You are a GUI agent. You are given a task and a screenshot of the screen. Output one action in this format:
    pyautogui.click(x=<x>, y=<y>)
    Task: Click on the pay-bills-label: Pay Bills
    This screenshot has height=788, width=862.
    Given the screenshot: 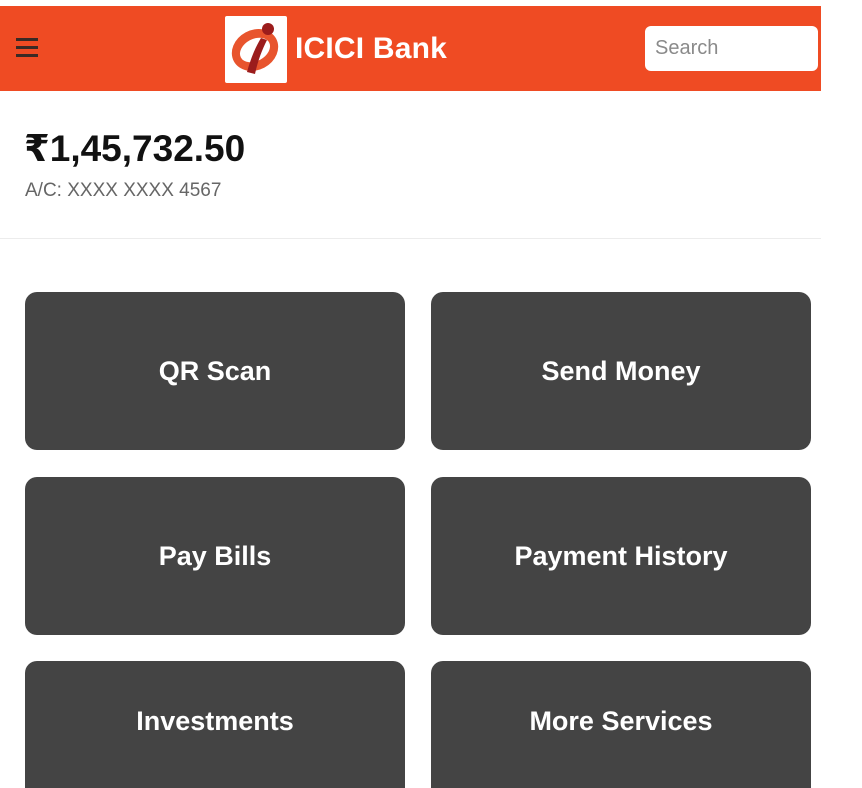 What is the action you would take?
    pyautogui.click(x=215, y=555)
    